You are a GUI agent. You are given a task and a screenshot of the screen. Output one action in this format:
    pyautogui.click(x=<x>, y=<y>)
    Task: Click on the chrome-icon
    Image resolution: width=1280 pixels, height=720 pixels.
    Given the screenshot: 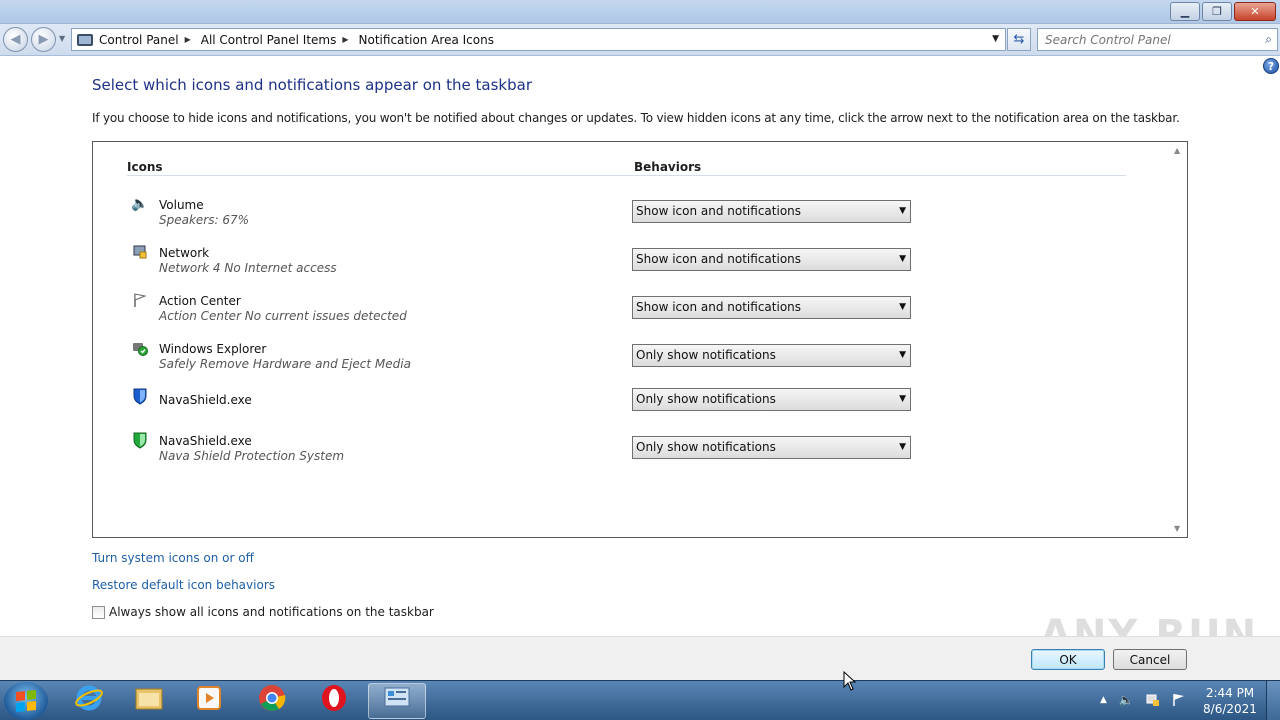 What is the action you would take?
    pyautogui.click(x=272, y=701)
    